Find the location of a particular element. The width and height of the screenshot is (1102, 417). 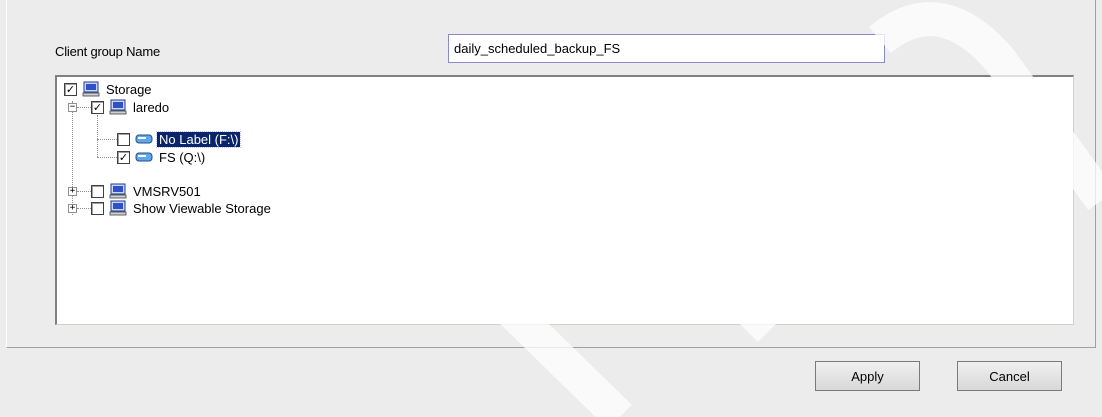

storage-checkbox: ✓ is located at coordinates (70, 89).